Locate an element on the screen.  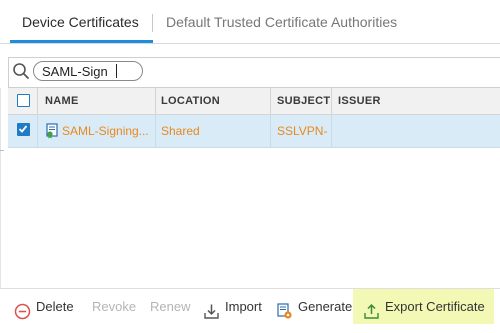
issuer-cell is located at coordinates (418, 131).